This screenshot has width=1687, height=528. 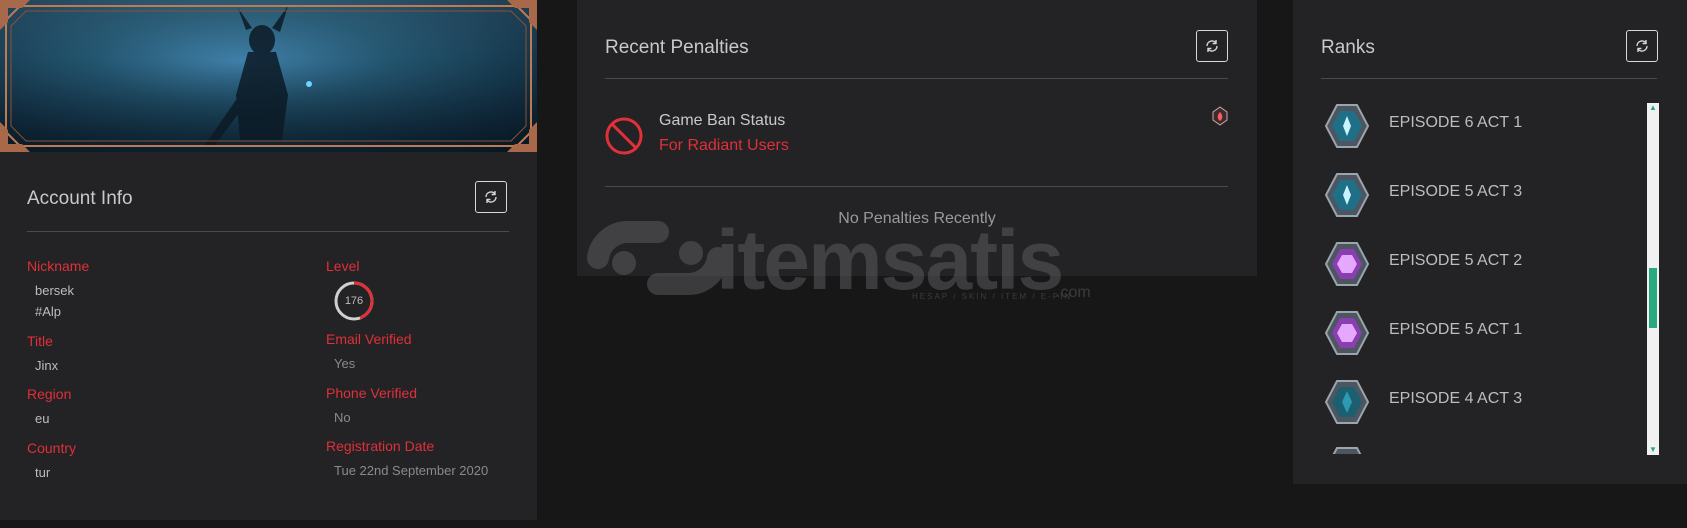 I want to click on watermark-tagline: HESAP / SKIN / ITEM / E-PIN, so click(x=992, y=296).